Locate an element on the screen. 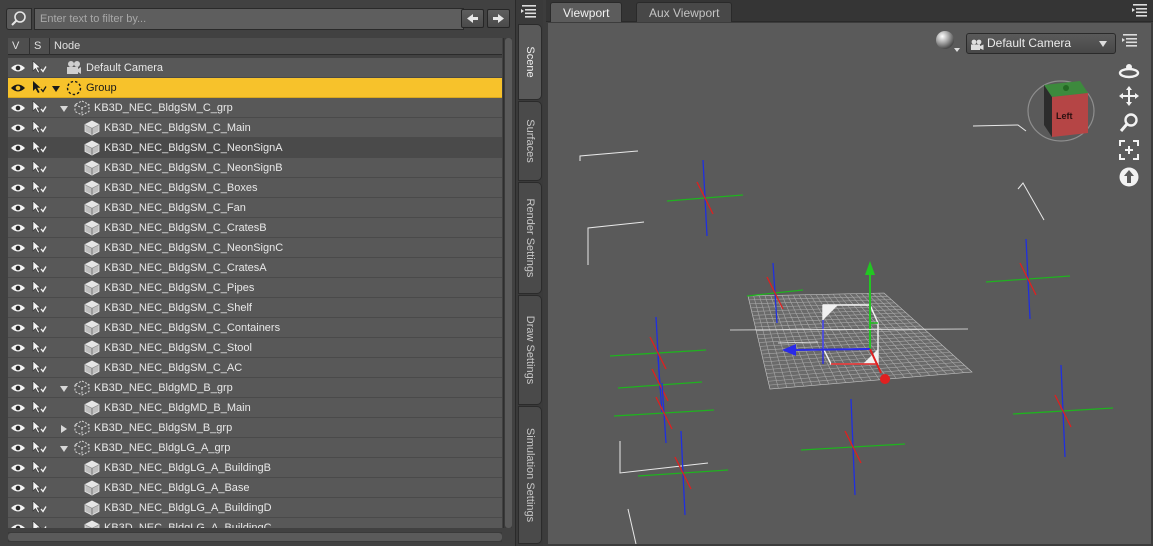 Image resolution: width=1153 pixels, height=546 pixels. tab-aux-viewport: Aux Viewport is located at coordinates (684, 12).